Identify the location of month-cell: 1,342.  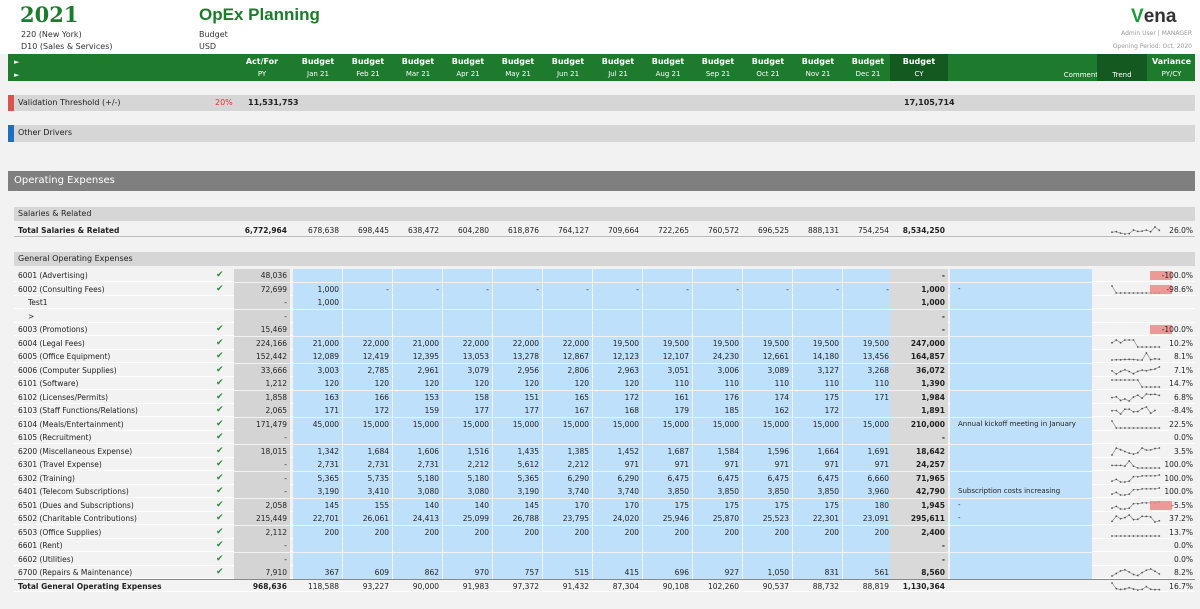
(317, 451).